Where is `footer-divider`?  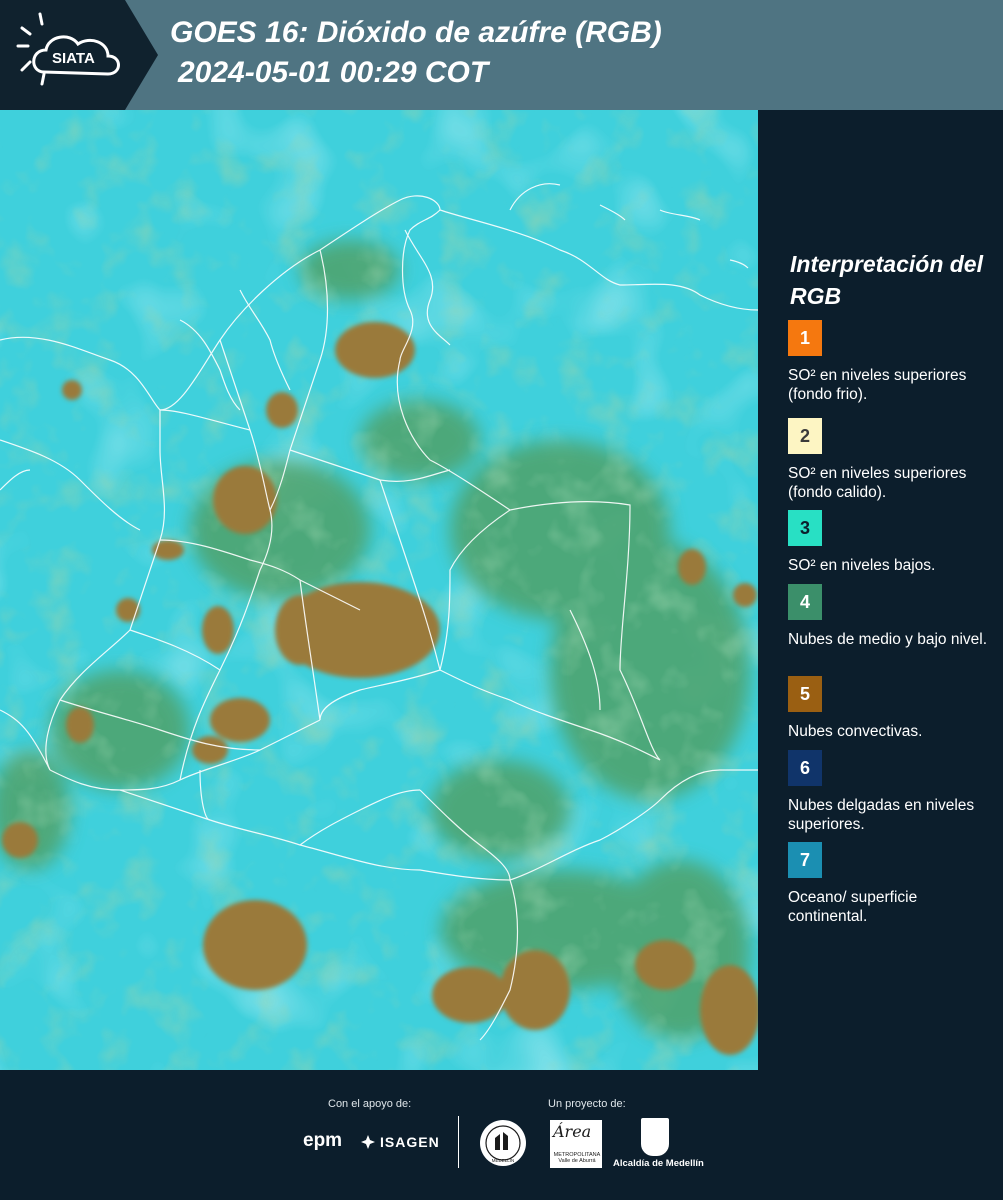 footer-divider is located at coordinates (458, 1142).